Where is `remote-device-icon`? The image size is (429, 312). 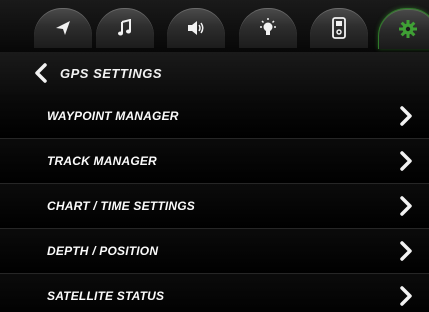
remote-device-icon is located at coordinates (339, 28).